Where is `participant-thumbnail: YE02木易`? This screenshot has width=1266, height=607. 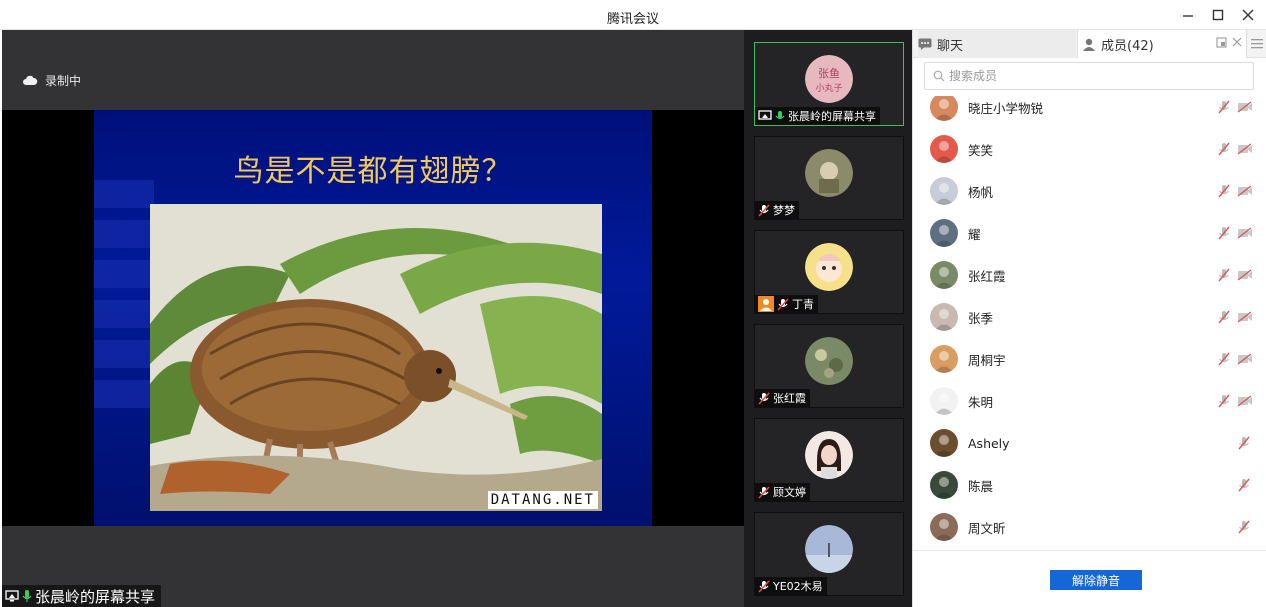
participant-thumbnail: YE02木易 is located at coordinates (829, 554).